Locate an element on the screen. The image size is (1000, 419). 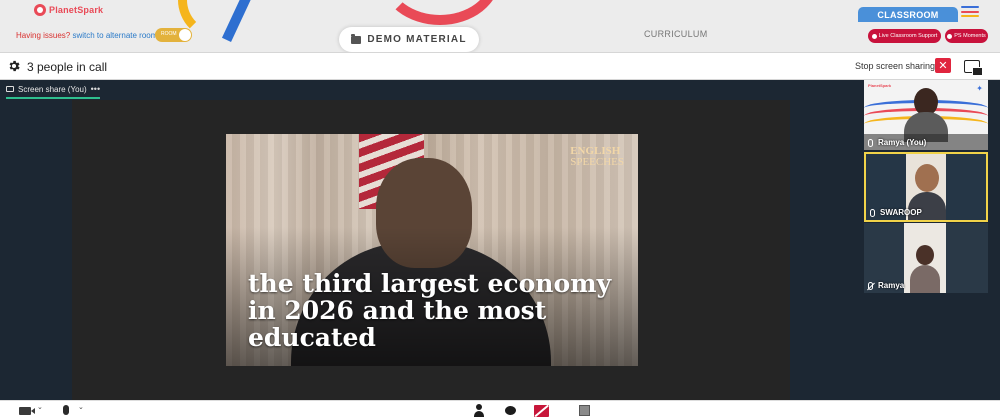
curriculum-tab: CURRICULUM is located at coordinates (676, 34).